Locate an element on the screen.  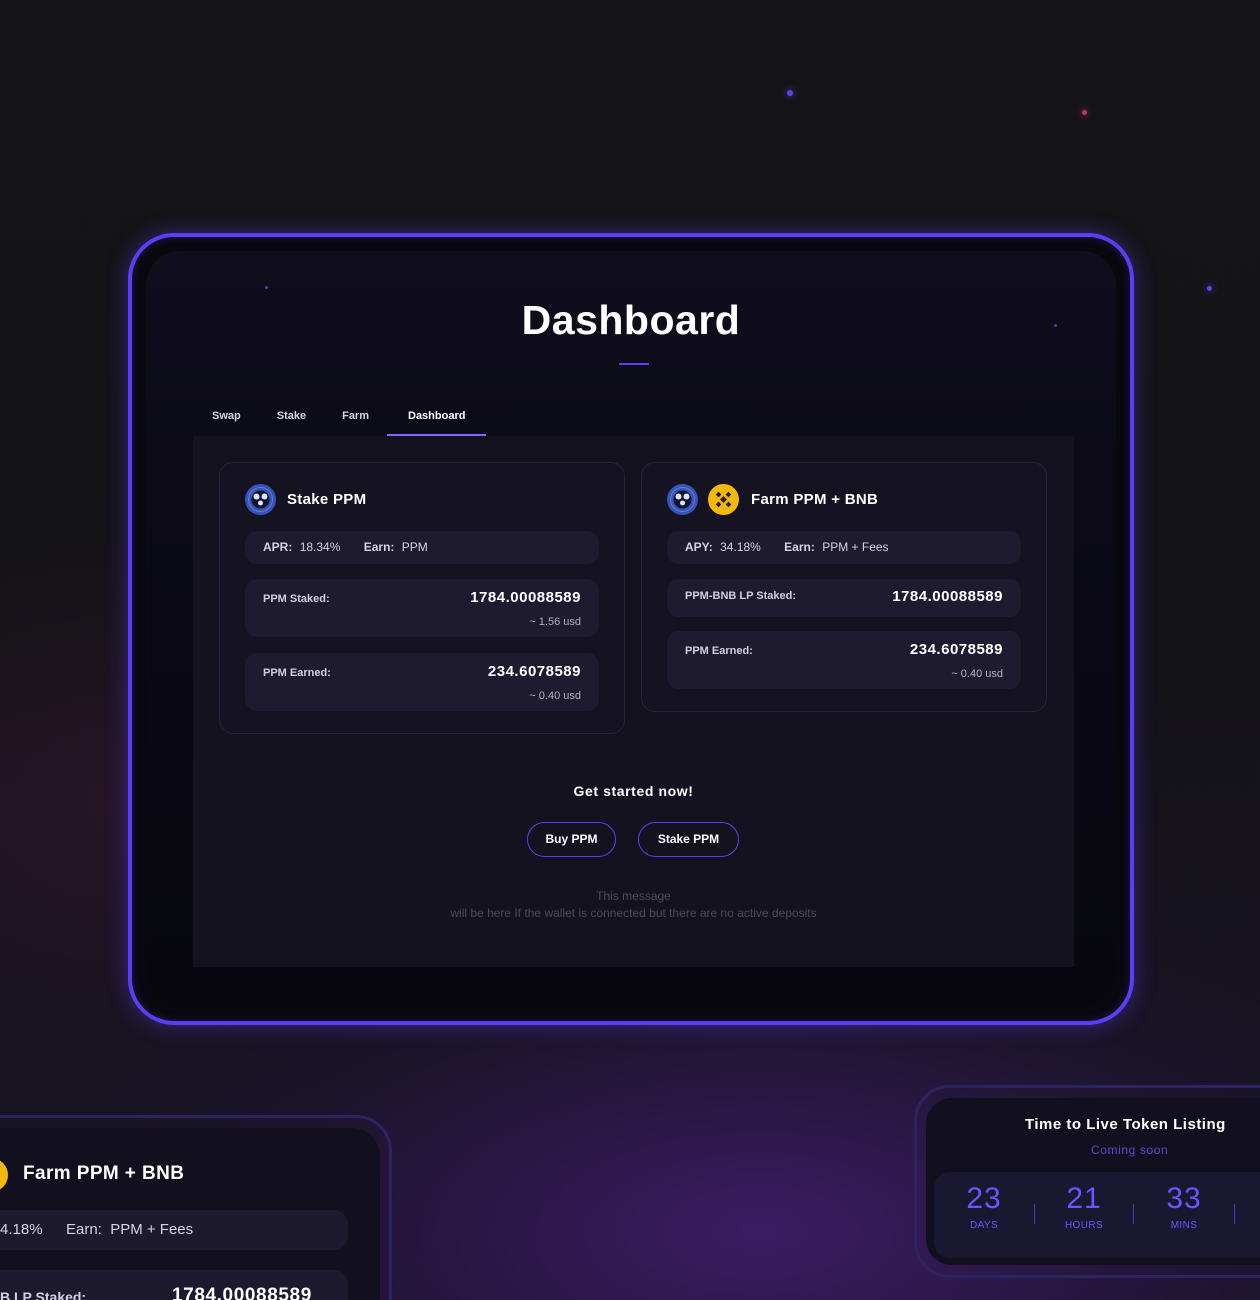
tab-bar: Swap Stake Farm Dashboard is located at coordinates (340, 416).